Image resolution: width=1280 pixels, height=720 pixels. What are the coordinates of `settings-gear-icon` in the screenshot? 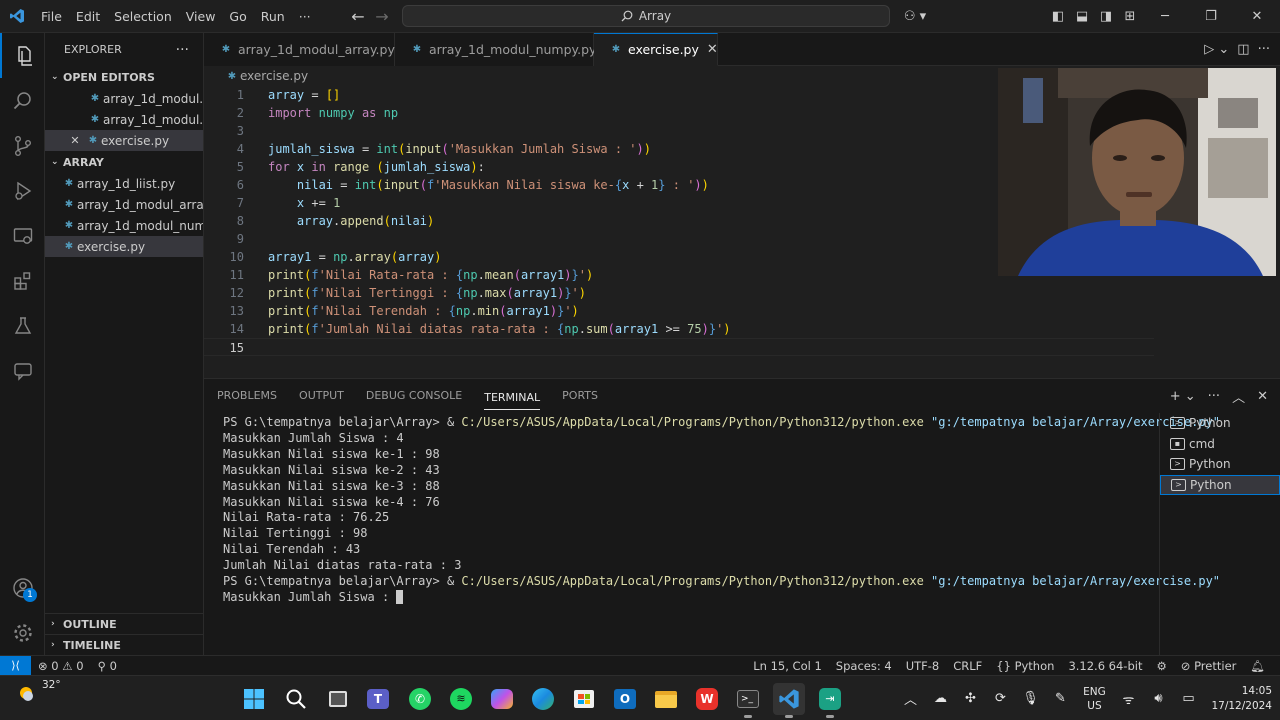 It's located at (22, 632).